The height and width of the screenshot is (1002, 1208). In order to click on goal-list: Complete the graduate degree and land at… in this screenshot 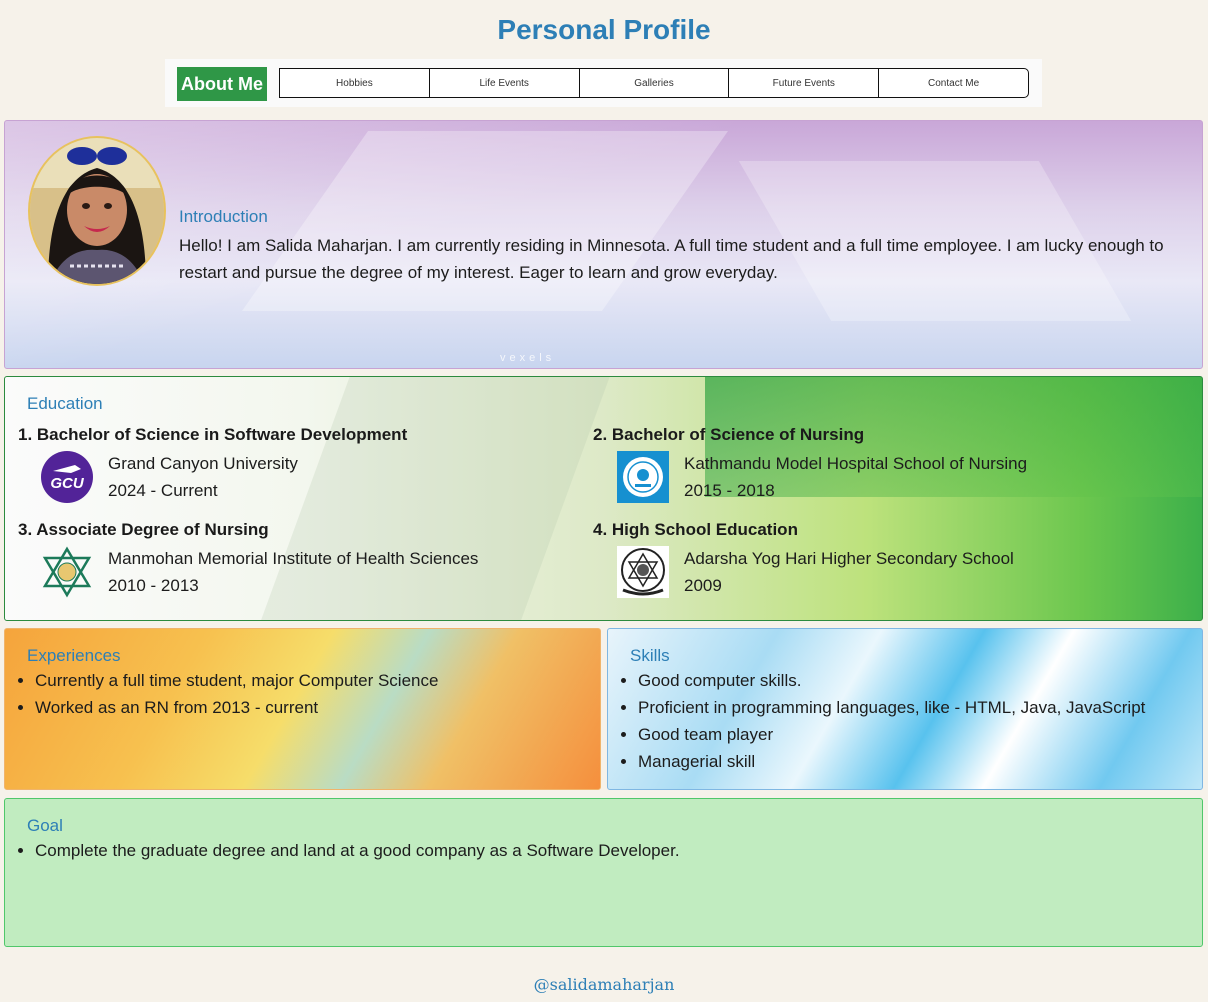, I will do `click(346, 850)`.